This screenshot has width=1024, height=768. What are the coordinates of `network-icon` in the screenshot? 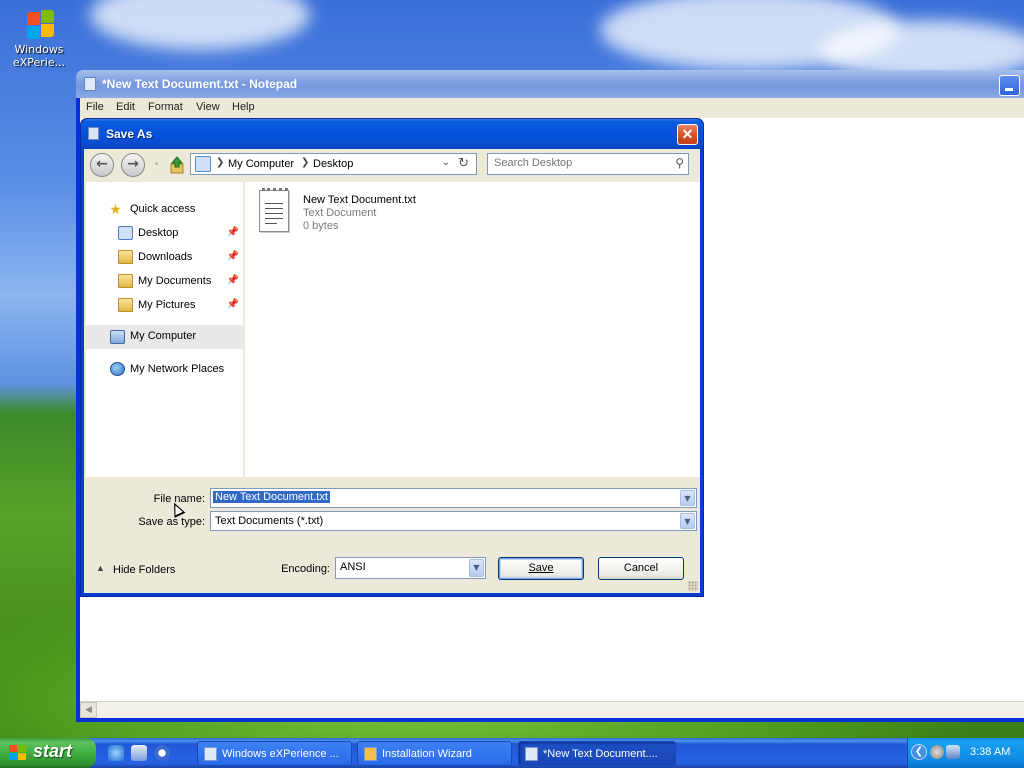 It's located at (117, 369).